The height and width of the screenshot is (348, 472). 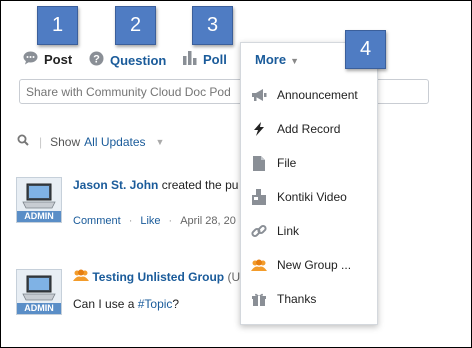 I want to click on tab-poll: Poll, so click(x=205, y=59).